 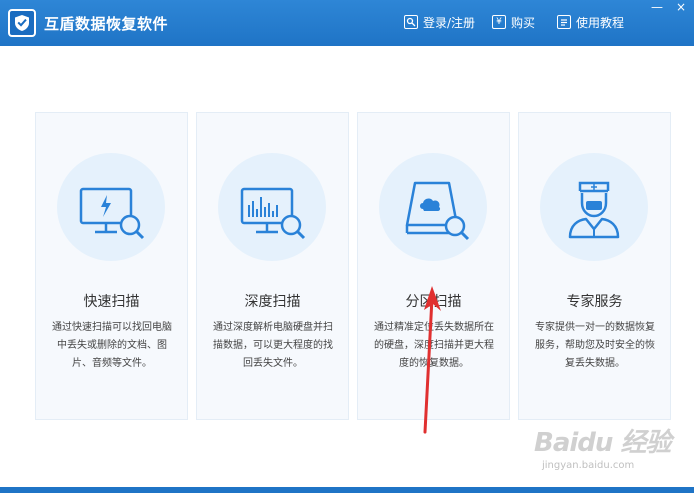 I want to click on partition-scan-card: 分区扫描 通过精准定位丢失数据所在的硬盘，深度扫描并更大程度的恢复数据。, so click(x=433, y=266).